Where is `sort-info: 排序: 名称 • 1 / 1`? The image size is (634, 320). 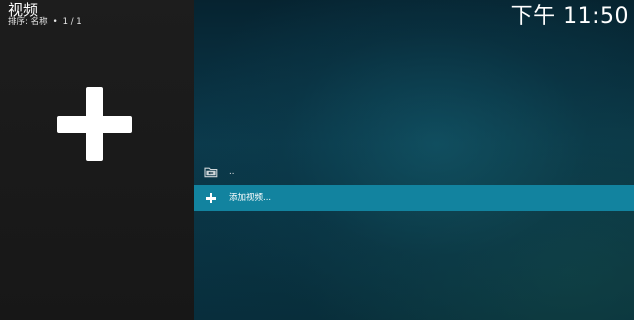
sort-info: 排序: 名称 • 1 / 1 is located at coordinates (45, 22).